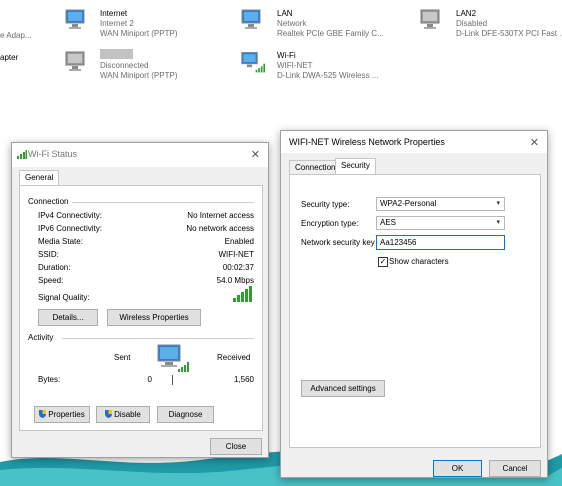  Describe the element at coordinates (51, 280) in the screenshot. I see `speed-label: Speed:` at that location.